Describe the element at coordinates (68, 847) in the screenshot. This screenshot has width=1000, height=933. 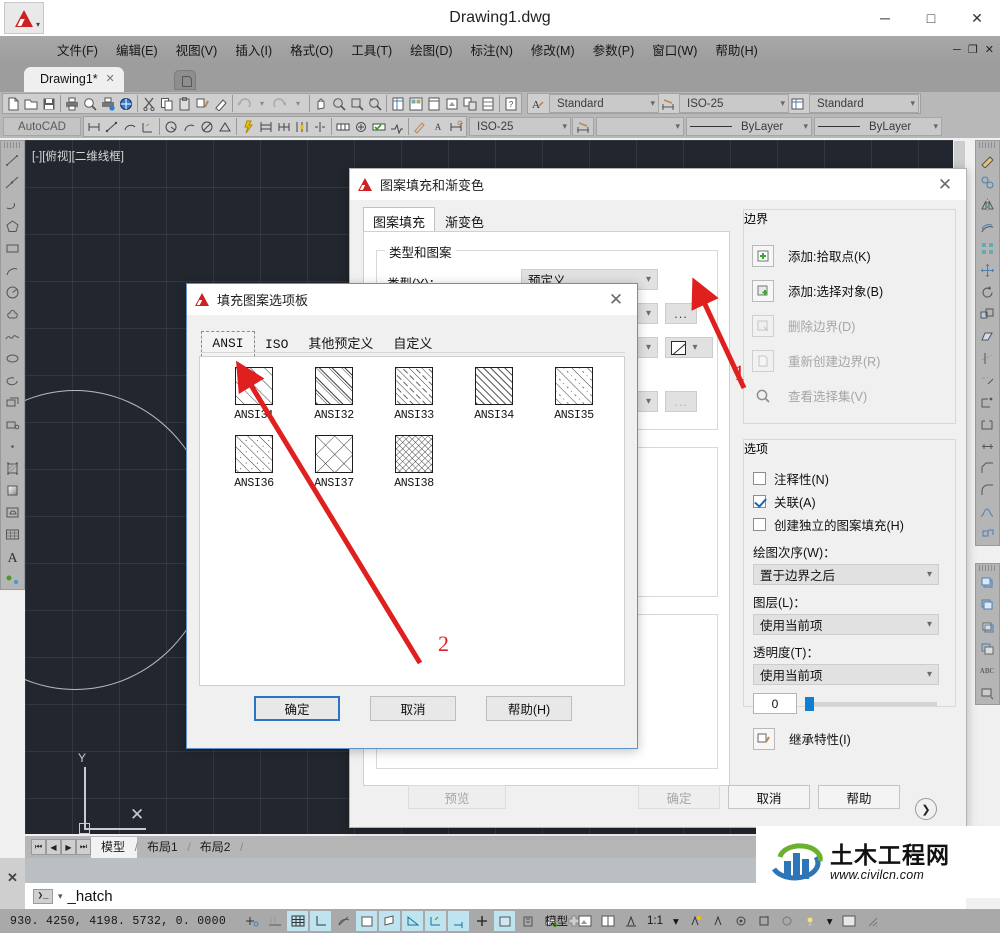
I see `nav-next-button: ▶` at that location.